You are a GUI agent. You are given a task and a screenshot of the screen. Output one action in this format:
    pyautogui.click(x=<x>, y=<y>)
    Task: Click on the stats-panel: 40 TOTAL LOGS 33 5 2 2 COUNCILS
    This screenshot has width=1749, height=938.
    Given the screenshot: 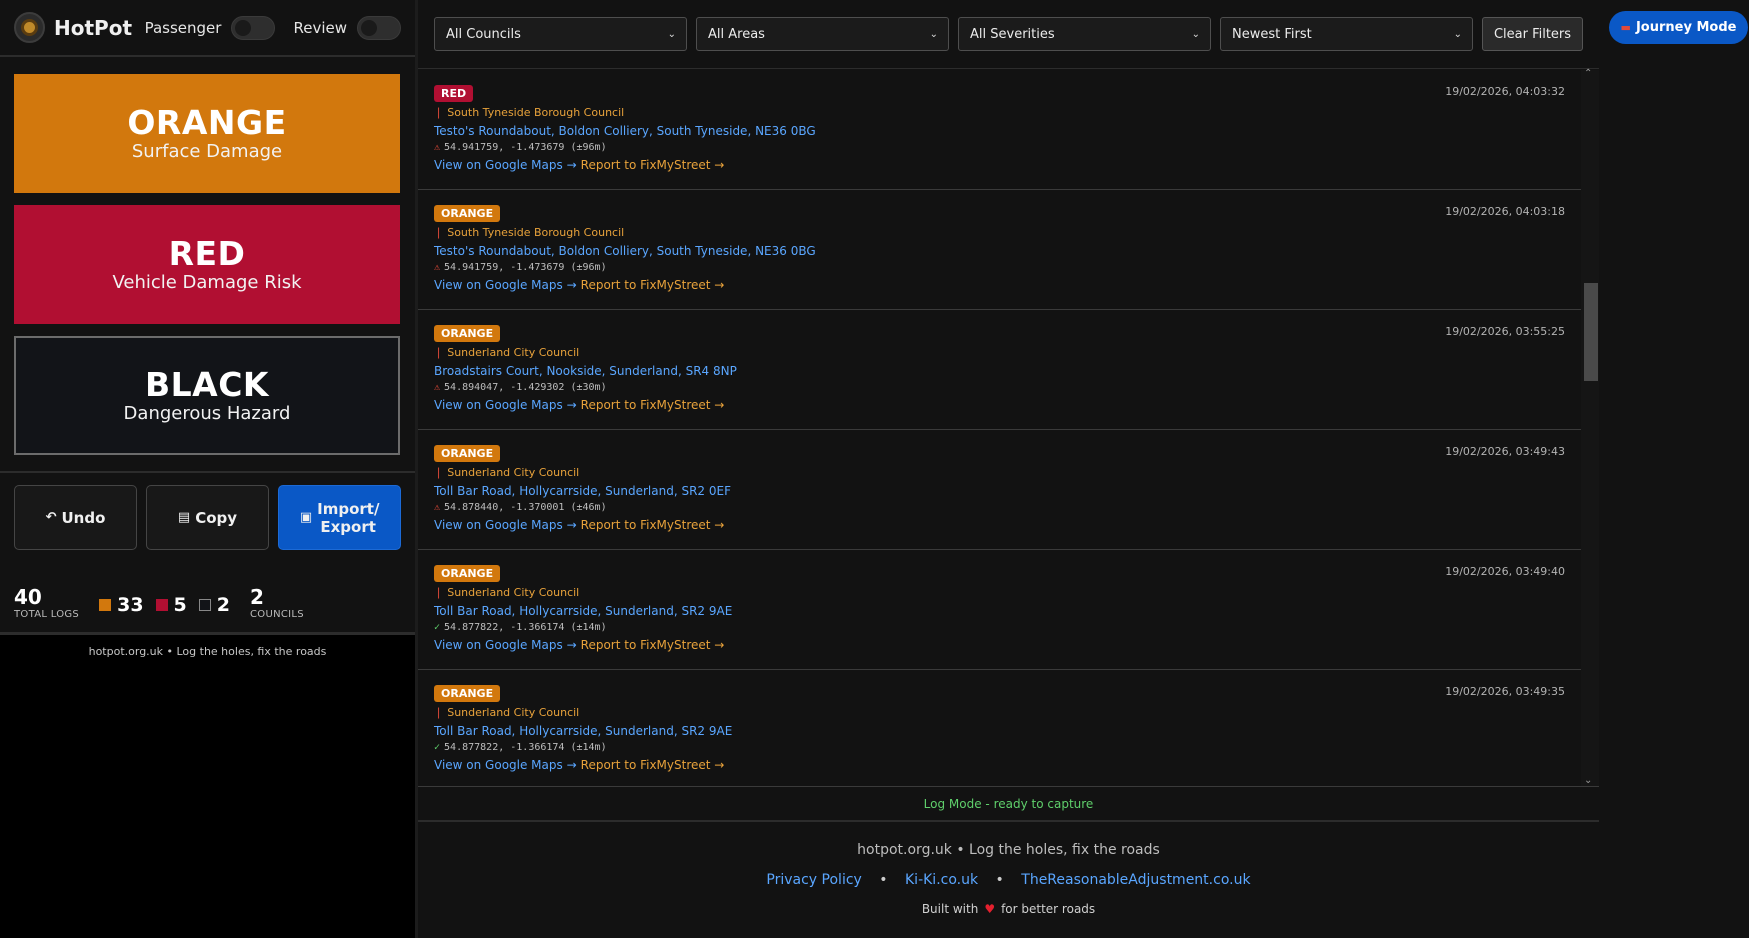 What is the action you would take?
    pyautogui.click(x=207, y=598)
    